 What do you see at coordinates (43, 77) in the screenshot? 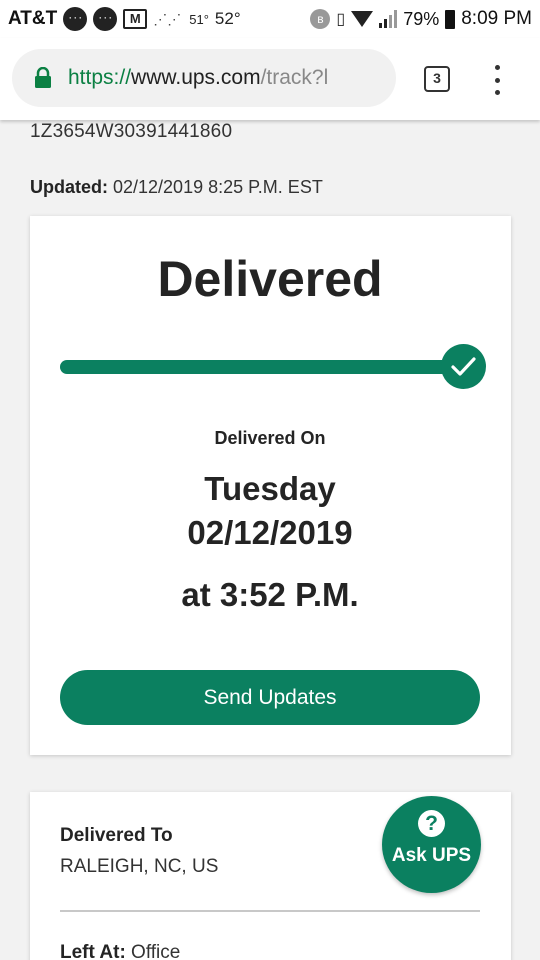
I see `lock-icon` at bounding box center [43, 77].